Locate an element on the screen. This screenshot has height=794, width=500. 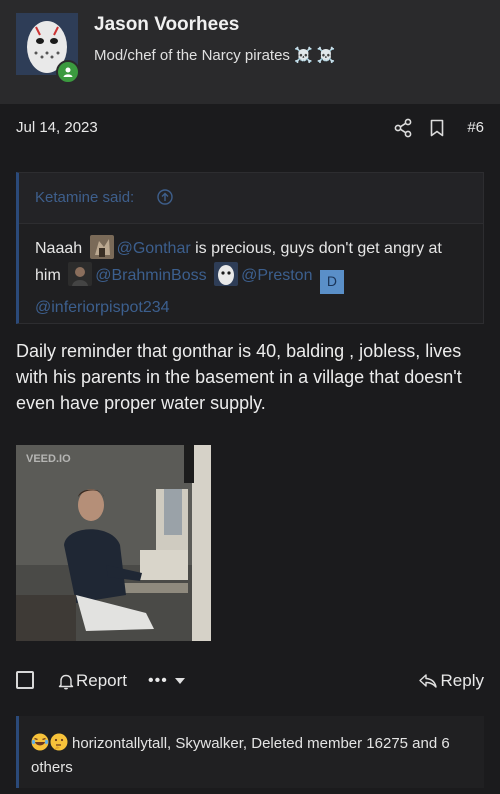
reply-label: Reply is located at coordinates (462, 680).